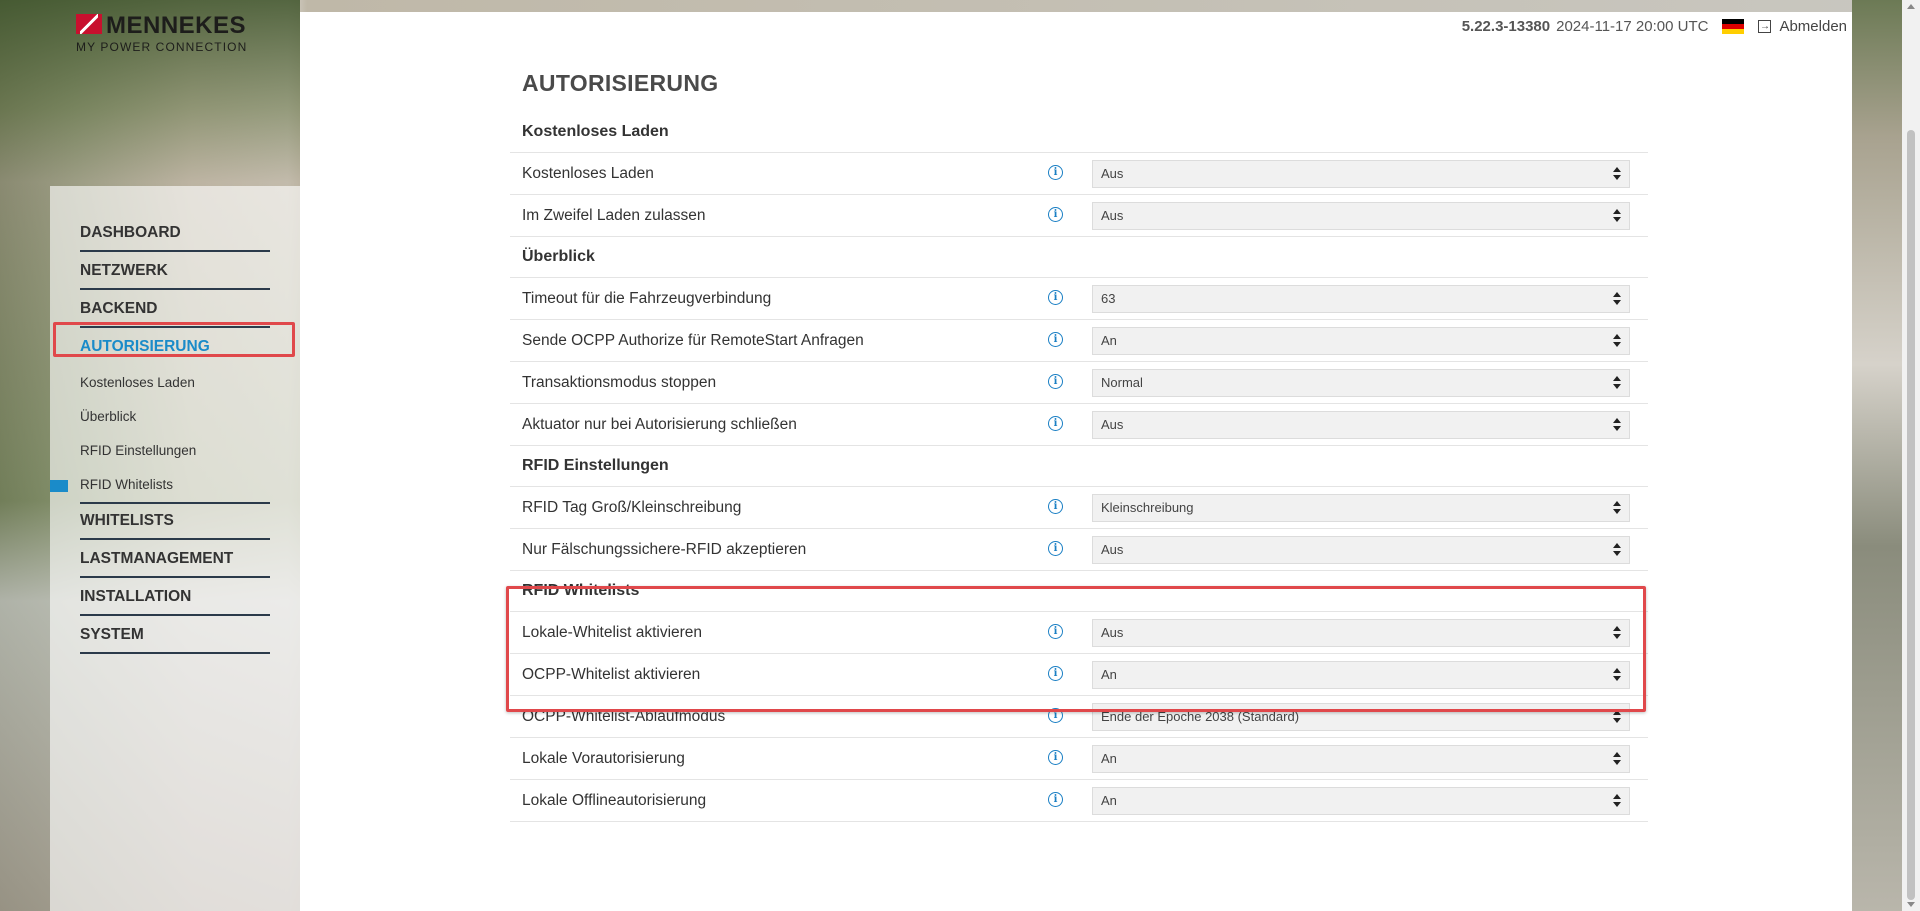 This screenshot has width=1920, height=911. What do you see at coordinates (175, 272) in the screenshot?
I see `nav-item-netzwerk: NETZWERK` at bounding box center [175, 272].